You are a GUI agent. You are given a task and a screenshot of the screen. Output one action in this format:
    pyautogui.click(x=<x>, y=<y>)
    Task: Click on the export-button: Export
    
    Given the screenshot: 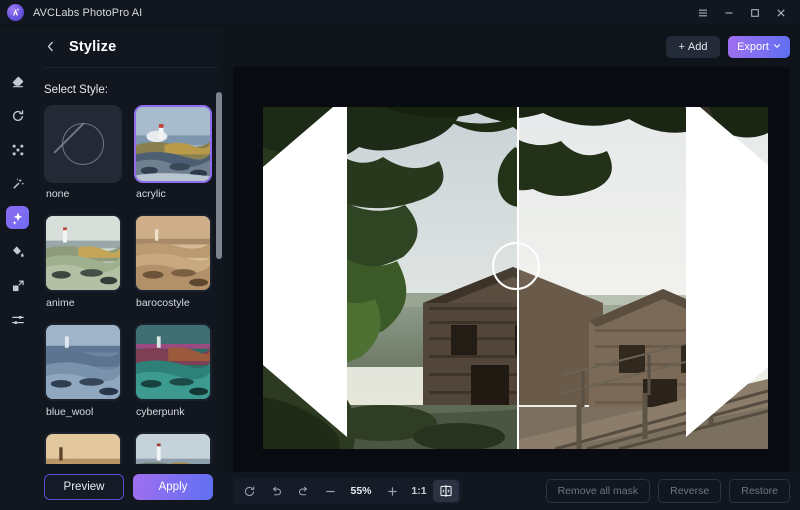 What is the action you would take?
    pyautogui.click(x=759, y=46)
    